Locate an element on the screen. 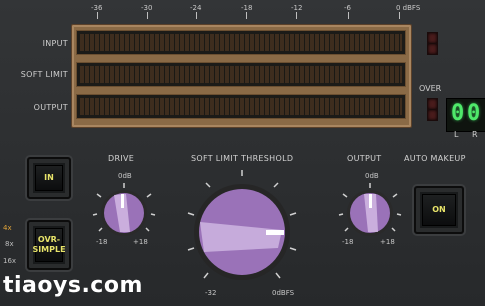 The image size is (485, 306). oversample-button-label: OVR- SIMPLE is located at coordinates (49, 244).